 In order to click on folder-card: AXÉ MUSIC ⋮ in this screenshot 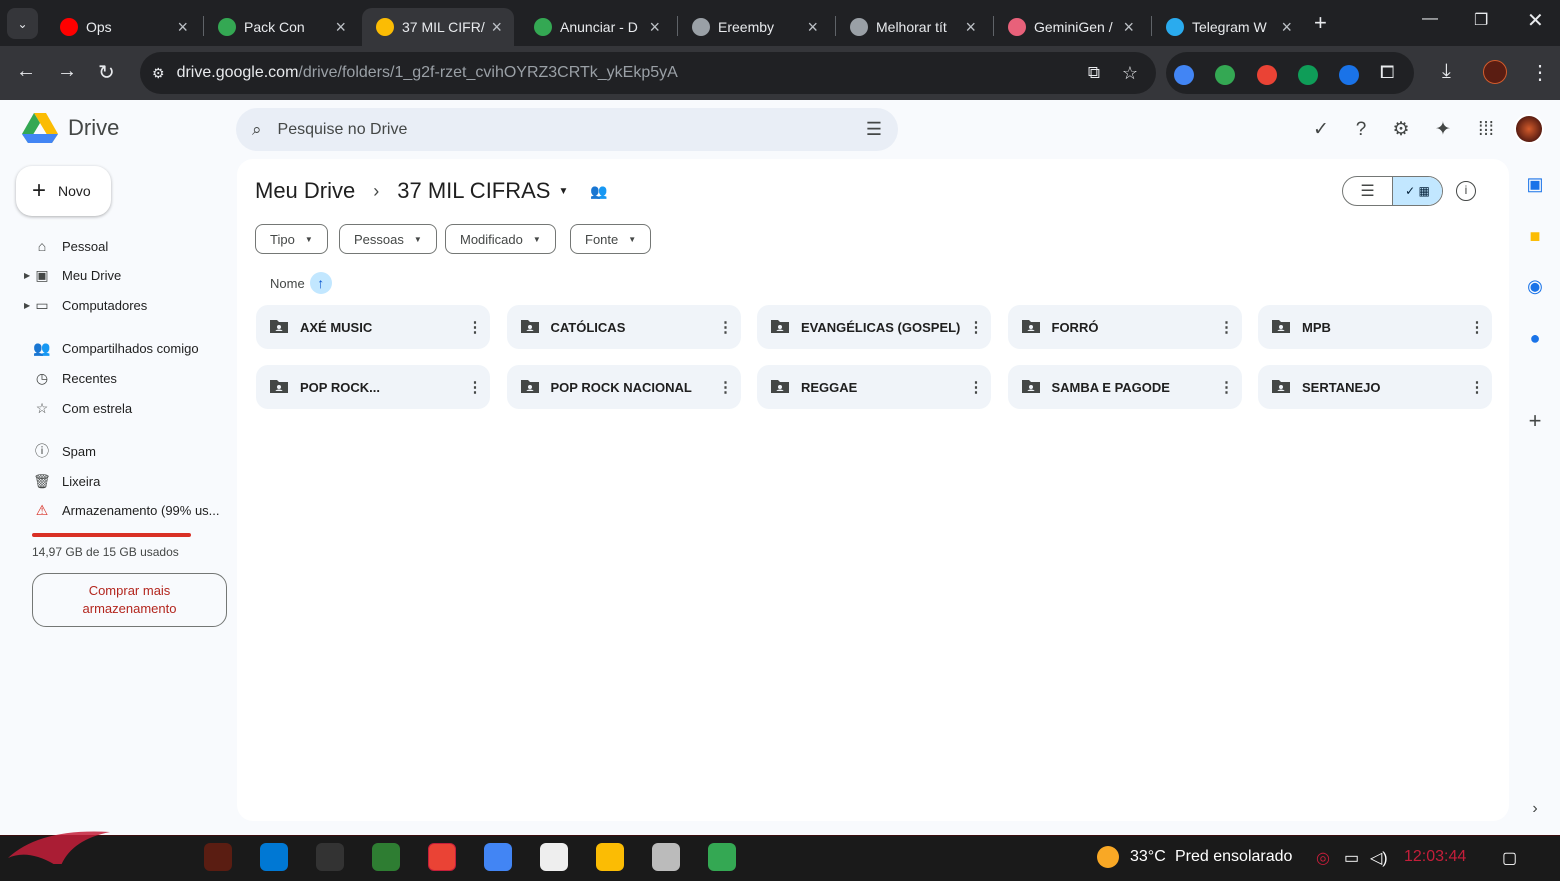, I will do `click(373, 327)`.